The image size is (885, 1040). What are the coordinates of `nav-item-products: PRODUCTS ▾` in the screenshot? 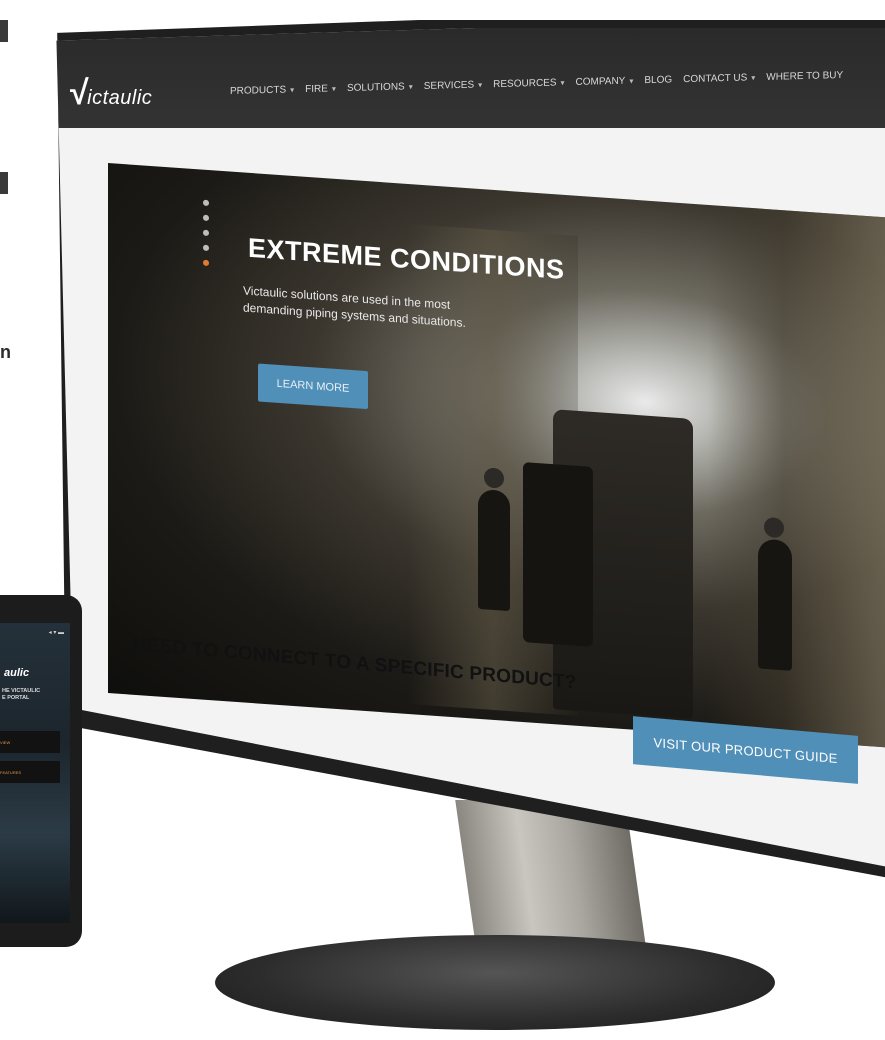 It's located at (262, 90).